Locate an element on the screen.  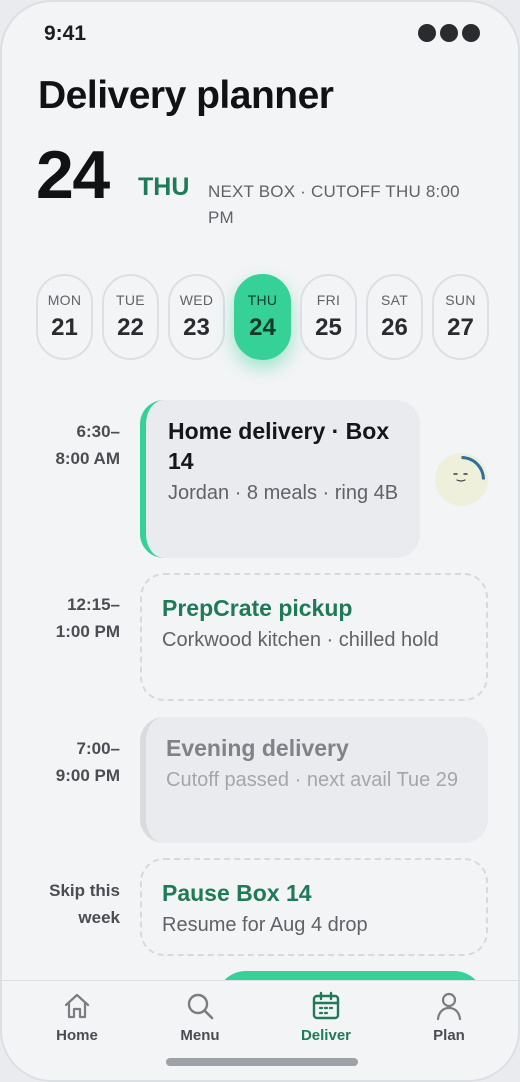
slot-time-pickup: 12:15– 1:00 PM is located at coordinates (87, 618).